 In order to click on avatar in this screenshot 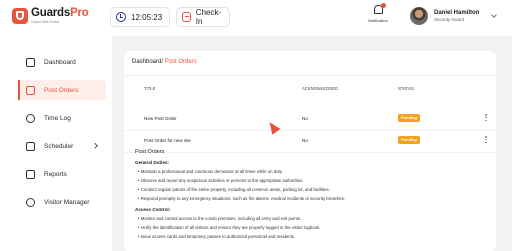, I will do `click(419, 16)`.